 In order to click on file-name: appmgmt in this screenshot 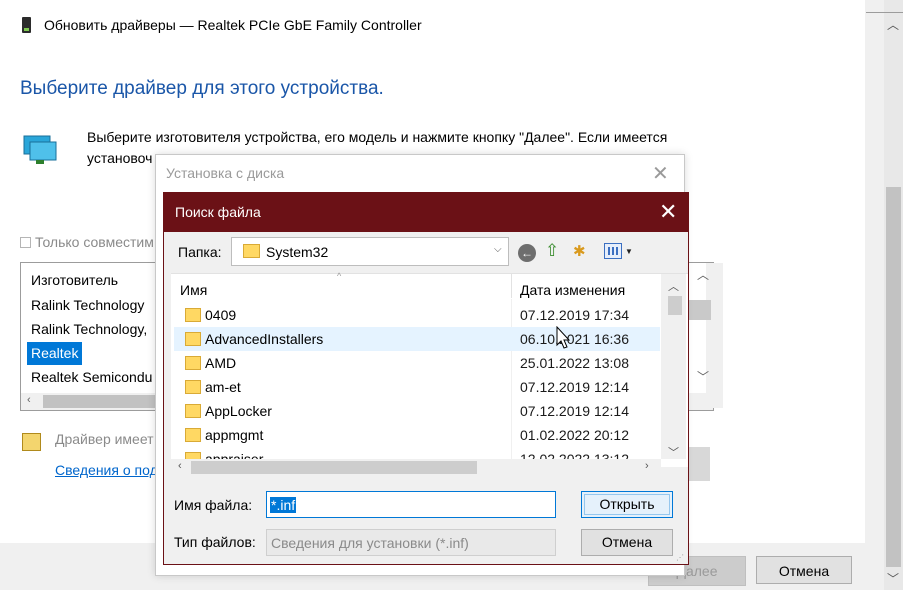, I will do `click(234, 435)`.